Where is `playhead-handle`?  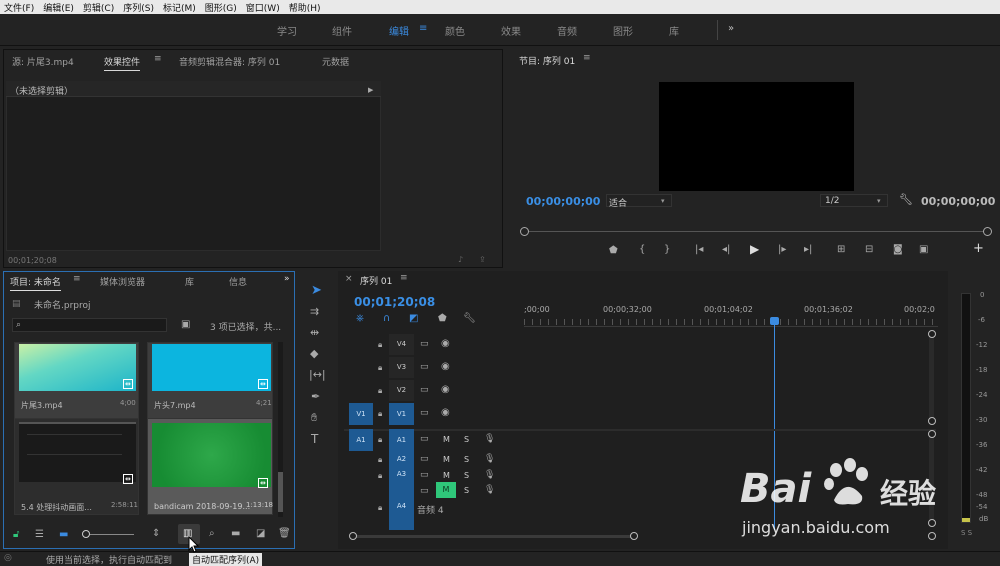 playhead-handle is located at coordinates (774, 321).